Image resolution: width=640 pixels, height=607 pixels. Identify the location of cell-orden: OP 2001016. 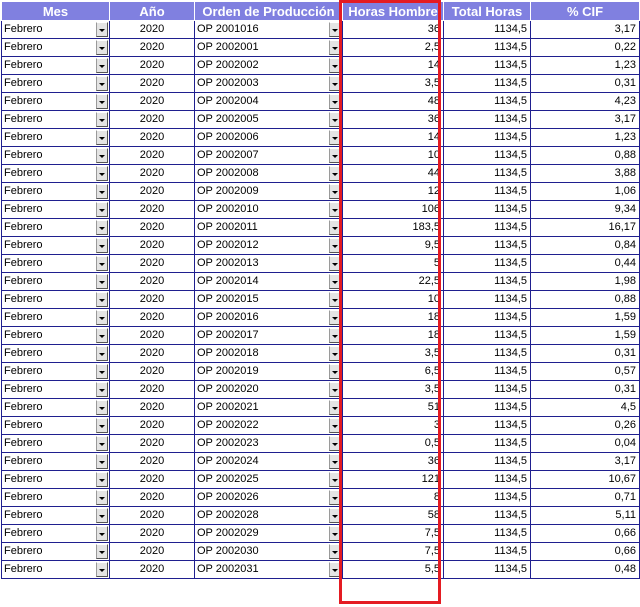
(268, 29).